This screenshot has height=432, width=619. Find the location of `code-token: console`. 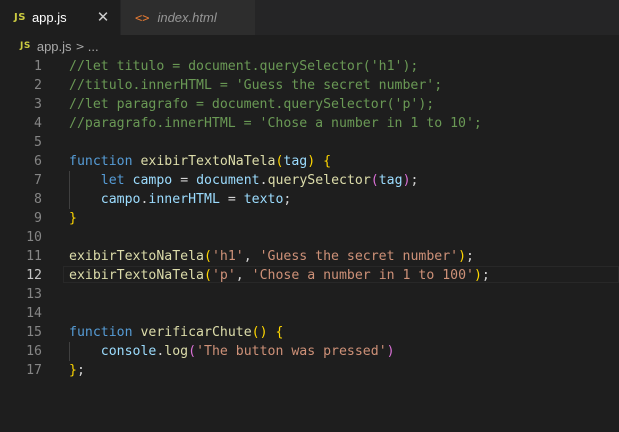

code-token: console is located at coordinates (128, 351).